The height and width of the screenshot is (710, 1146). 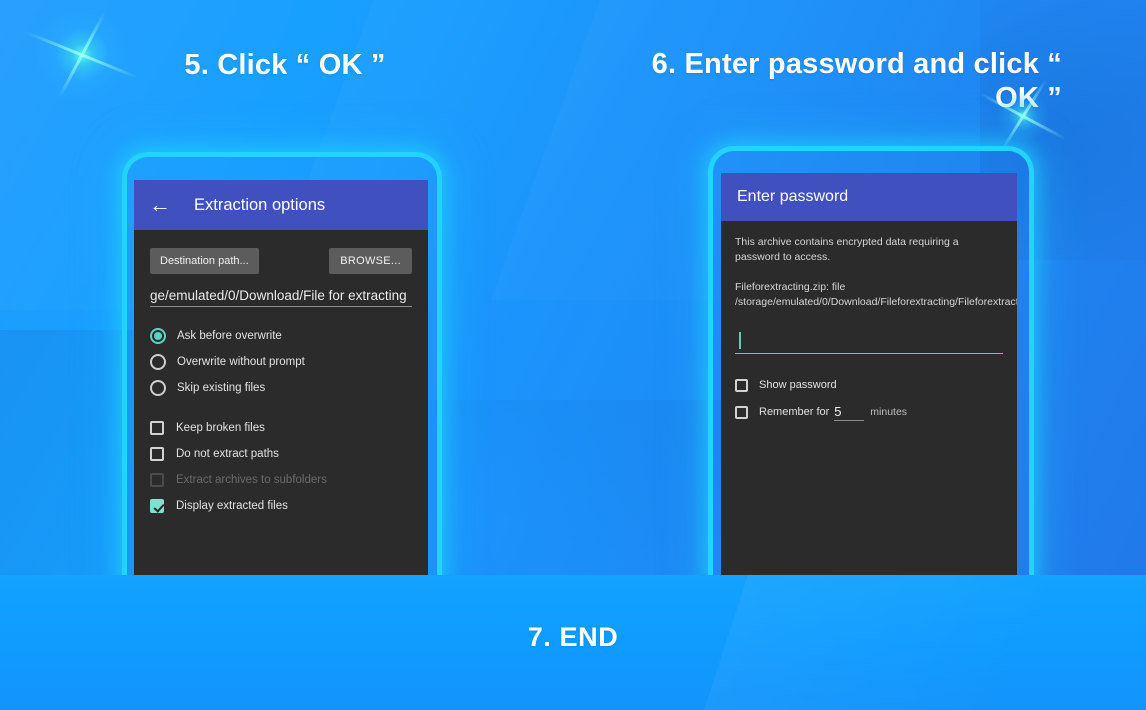 I want to click on text-caret, so click(x=740, y=340).